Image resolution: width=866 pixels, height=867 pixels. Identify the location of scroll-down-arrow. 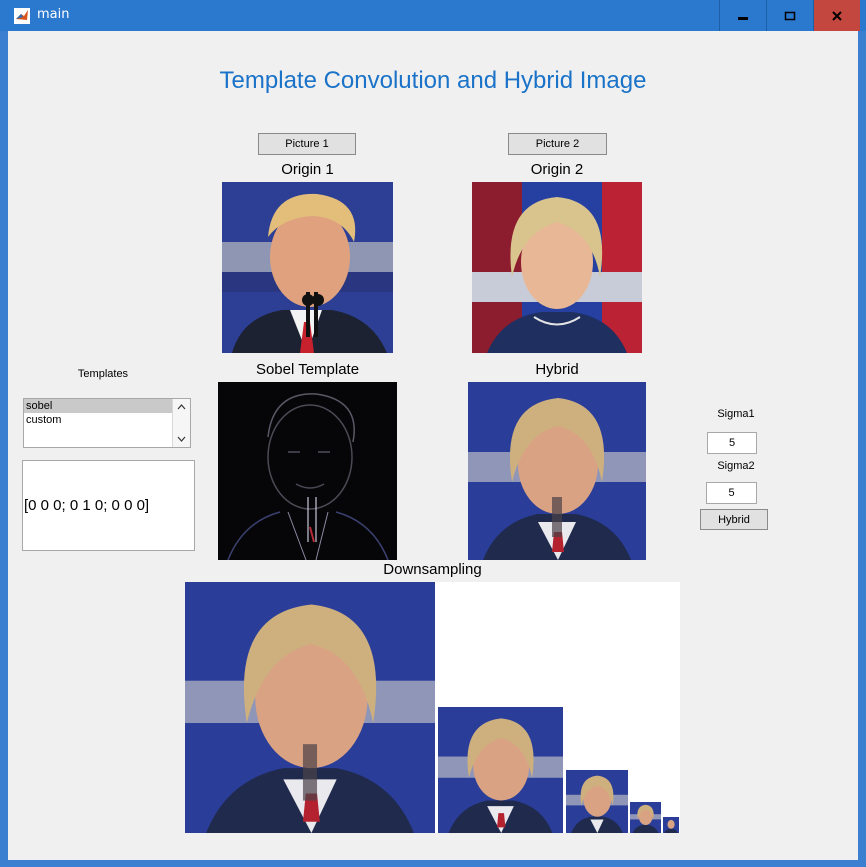
(181, 439).